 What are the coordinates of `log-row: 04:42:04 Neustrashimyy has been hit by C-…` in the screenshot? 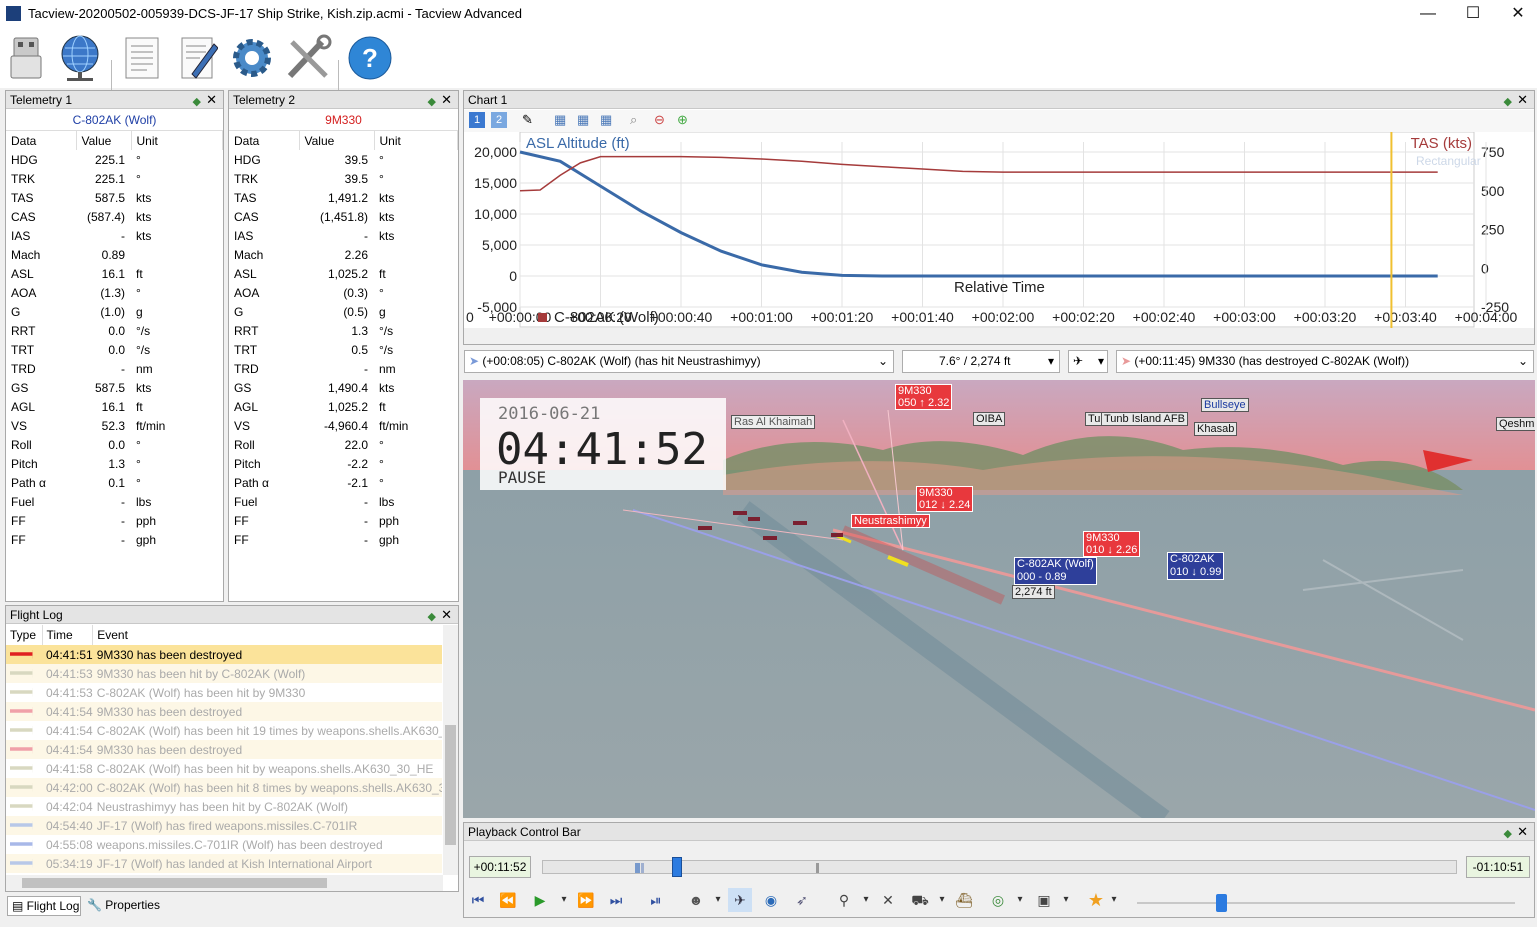 It's located at (224, 806).